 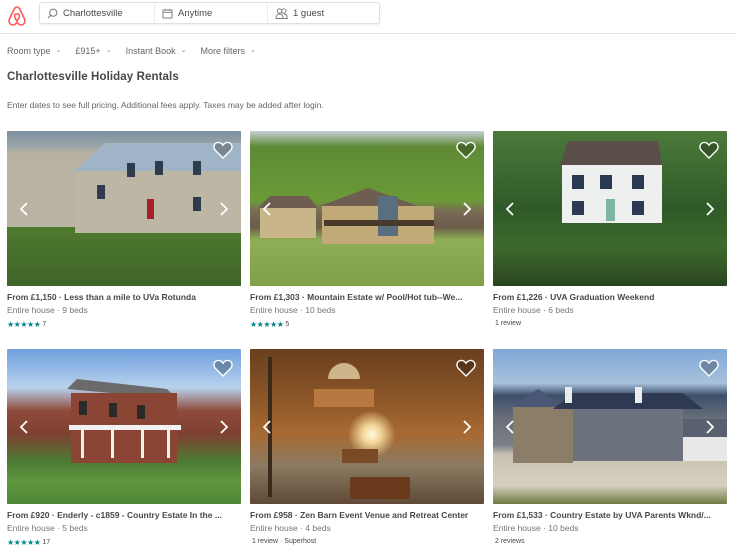 I want to click on barn-interior-illustration, so click(x=339, y=428).